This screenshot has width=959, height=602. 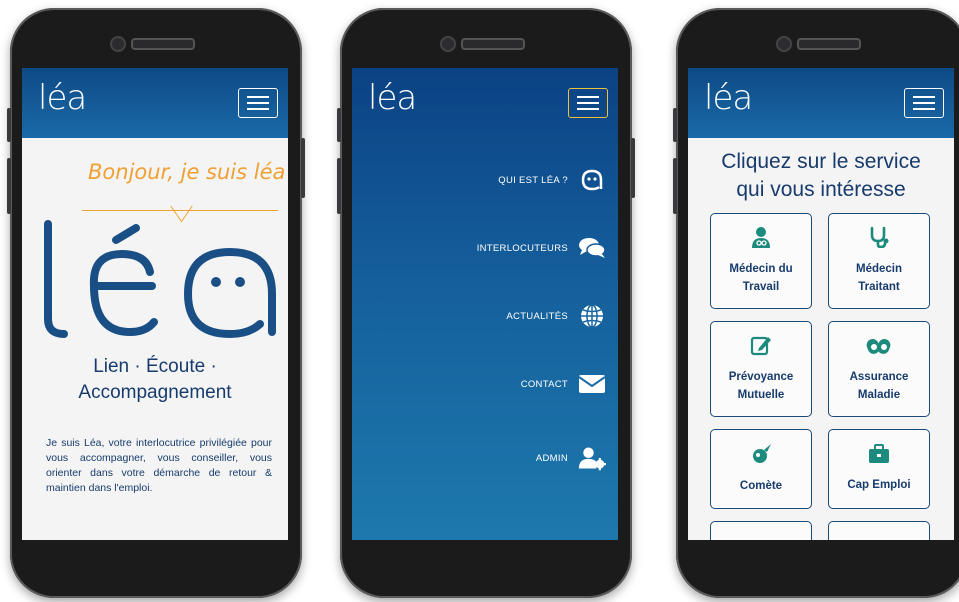 I want to click on briefcase-icon, so click(x=879, y=457).